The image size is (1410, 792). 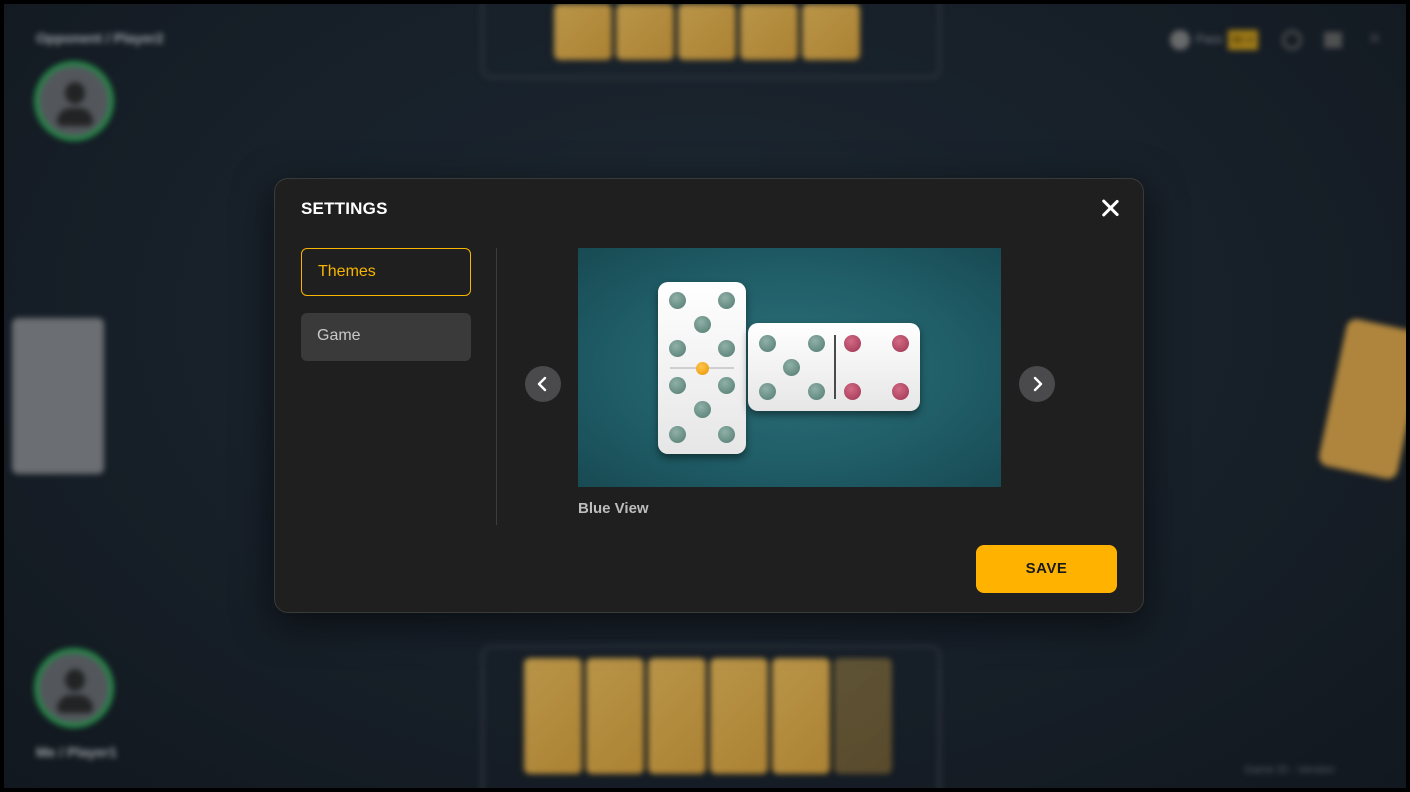 I want to click on menu-item-game: Game, so click(x=386, y=337).